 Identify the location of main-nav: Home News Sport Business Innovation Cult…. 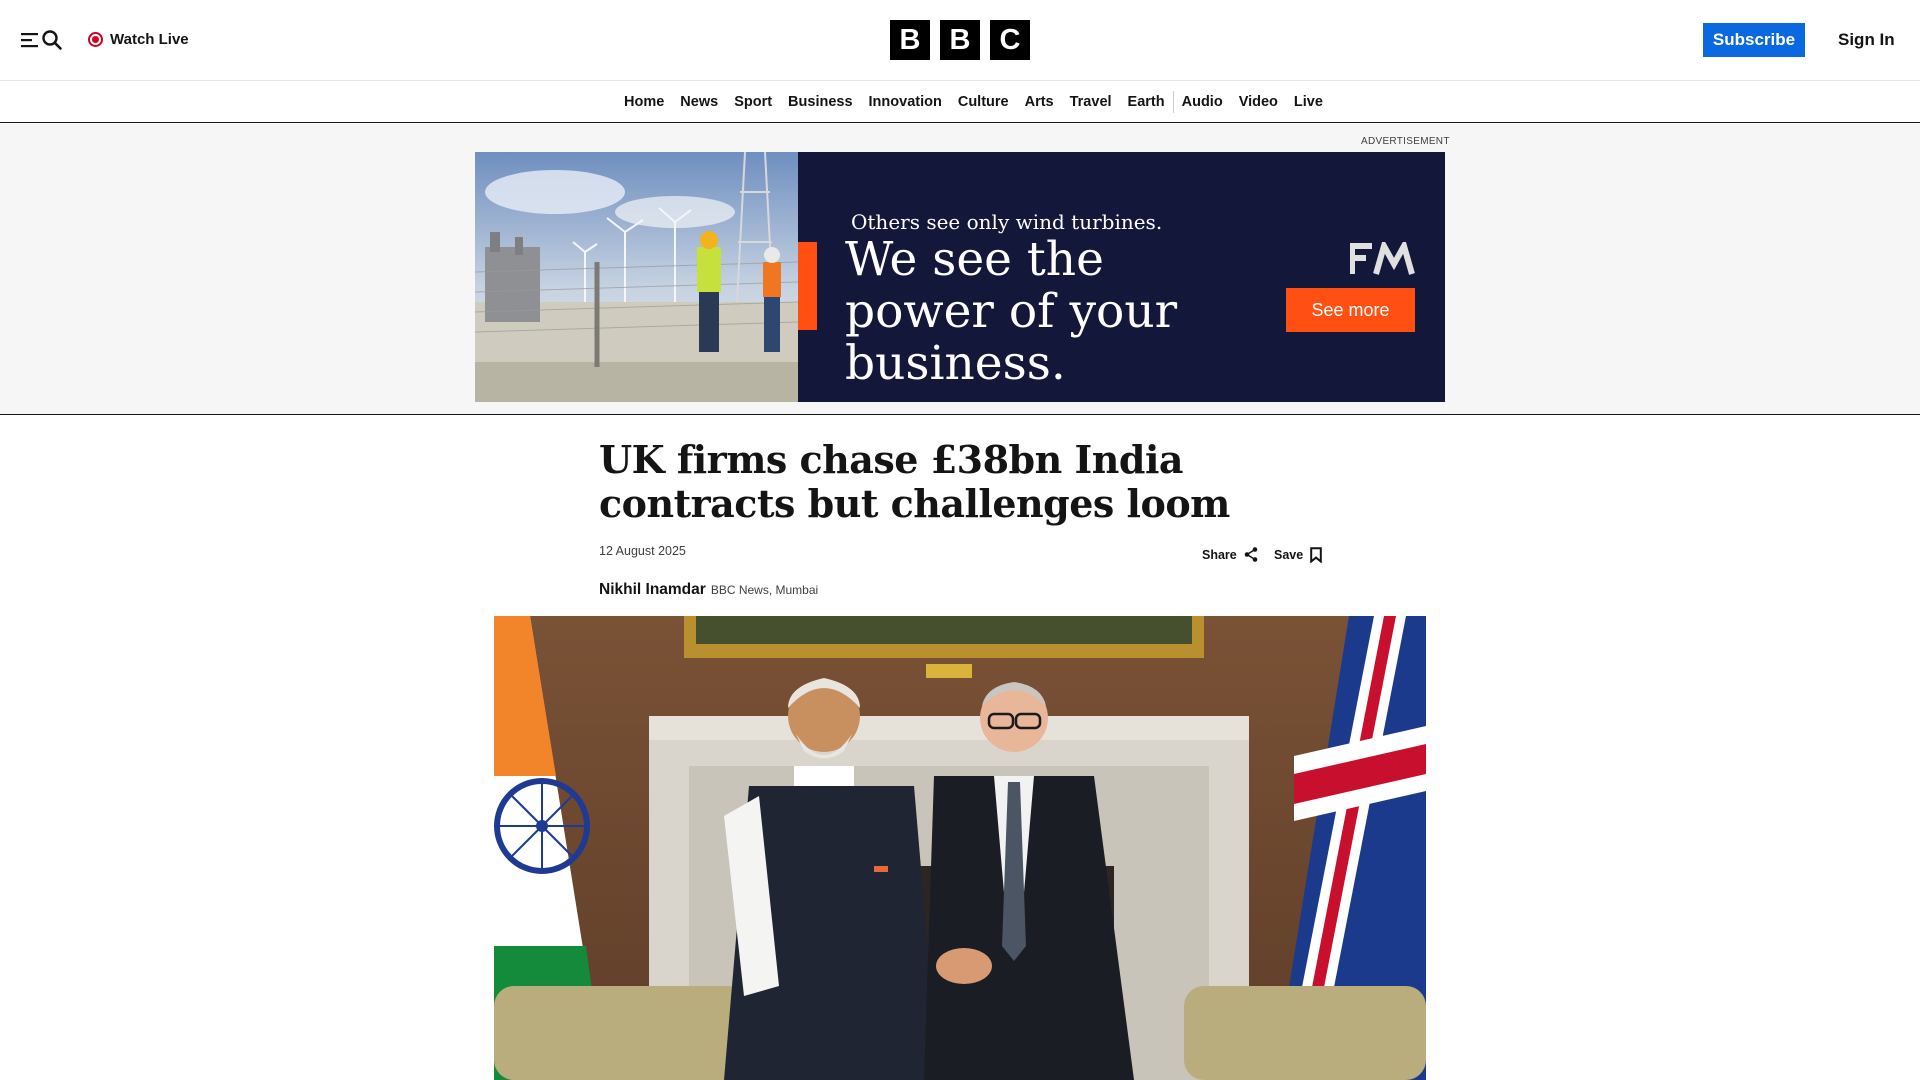
(960, 102).